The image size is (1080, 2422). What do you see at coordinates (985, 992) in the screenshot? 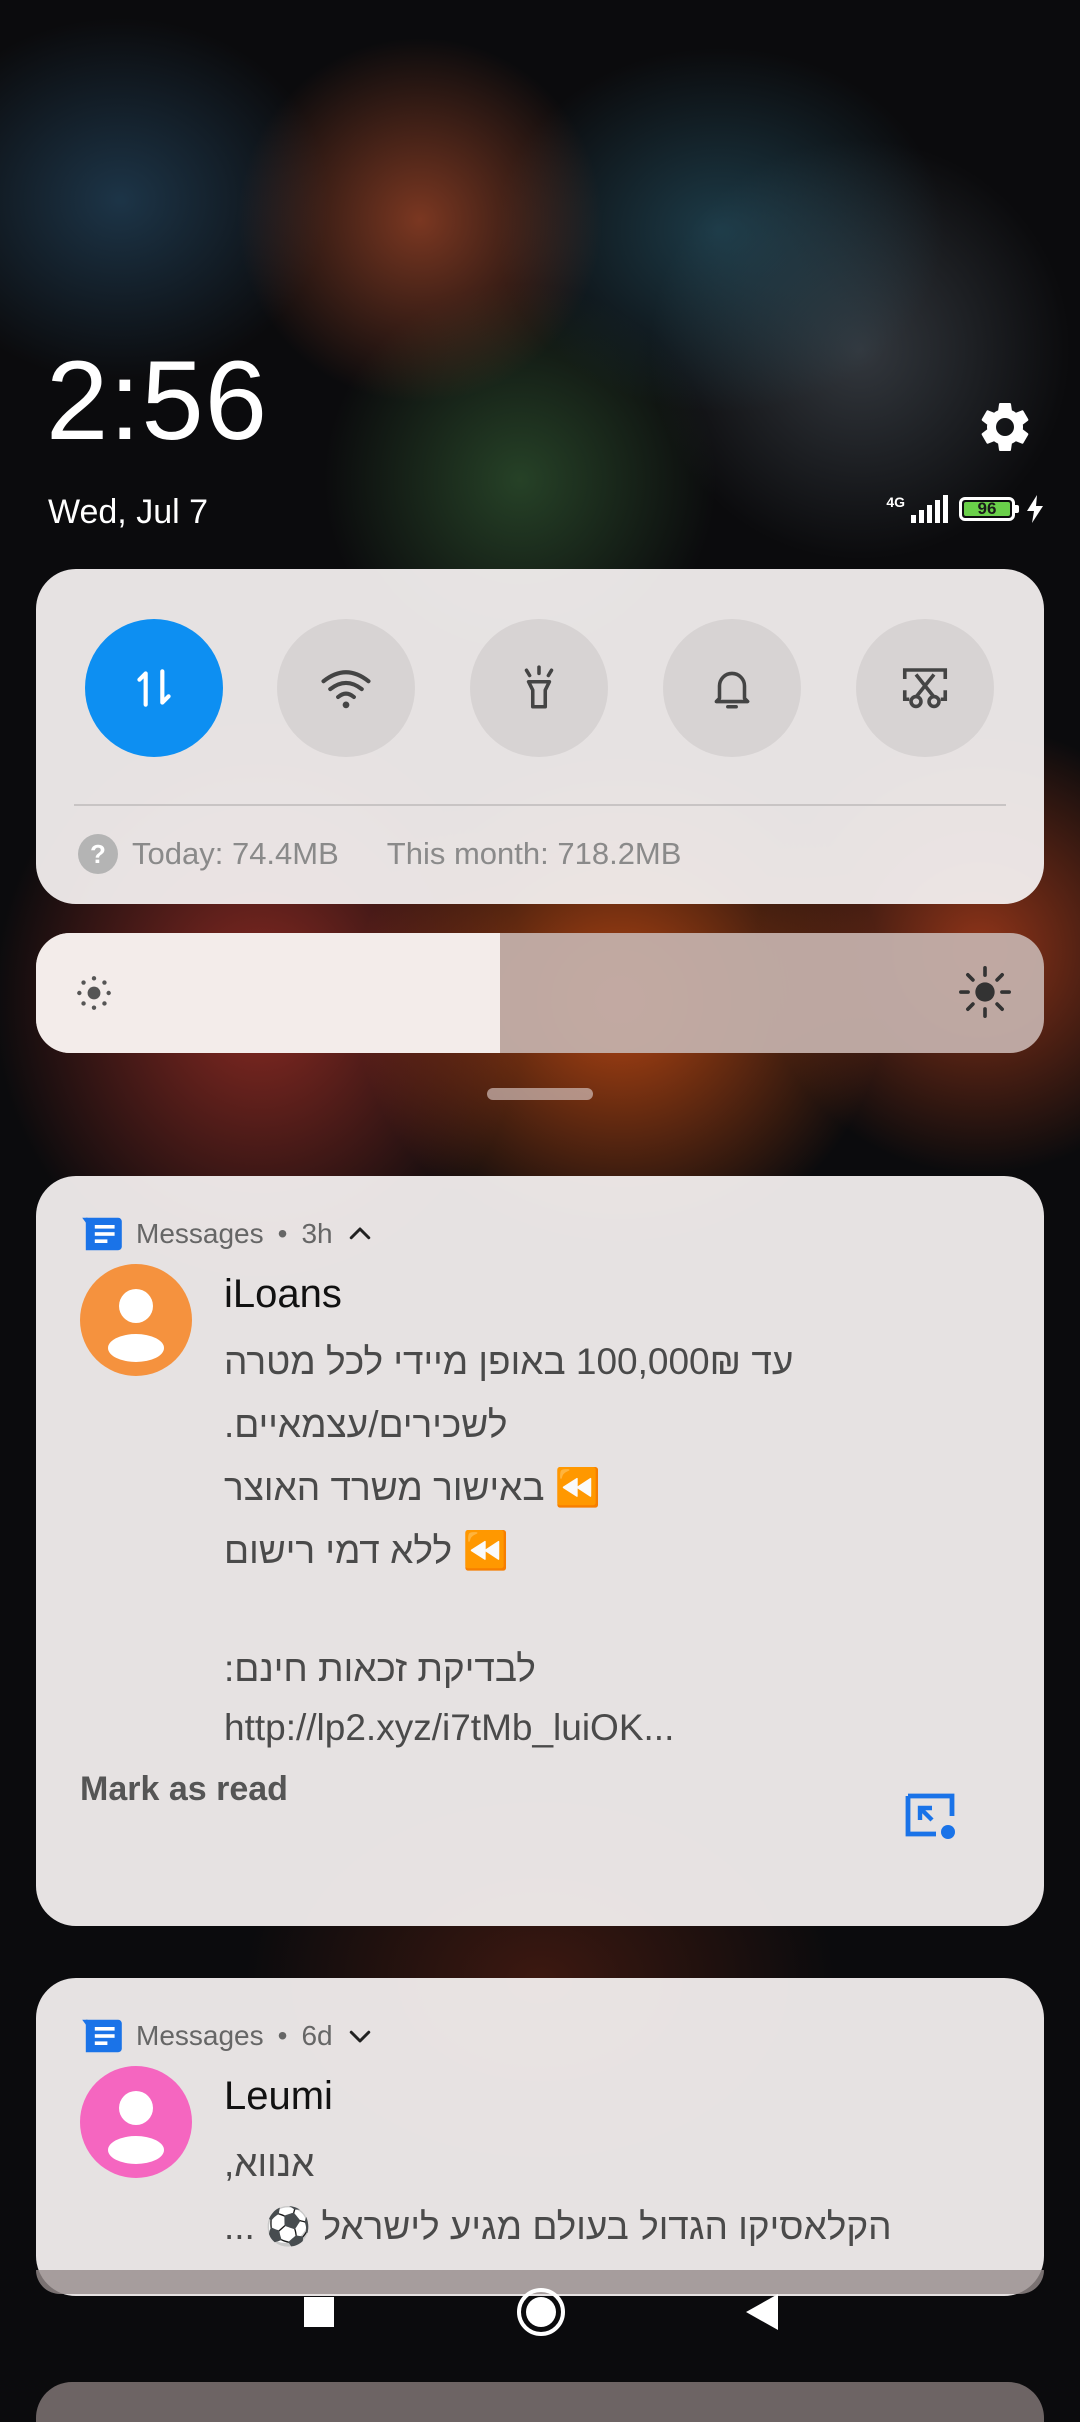
I see `brightness-high-icon` at bounding box center [985, 992].